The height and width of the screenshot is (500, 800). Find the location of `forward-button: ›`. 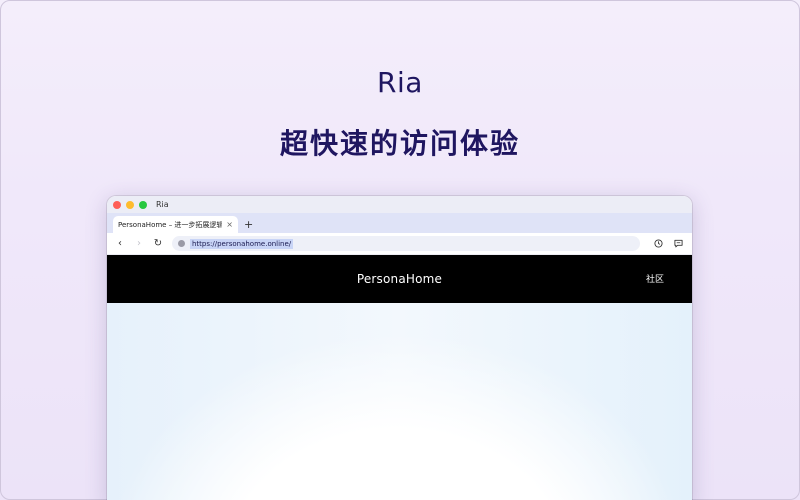

forward-button: › is located at coordinates (139, 243).